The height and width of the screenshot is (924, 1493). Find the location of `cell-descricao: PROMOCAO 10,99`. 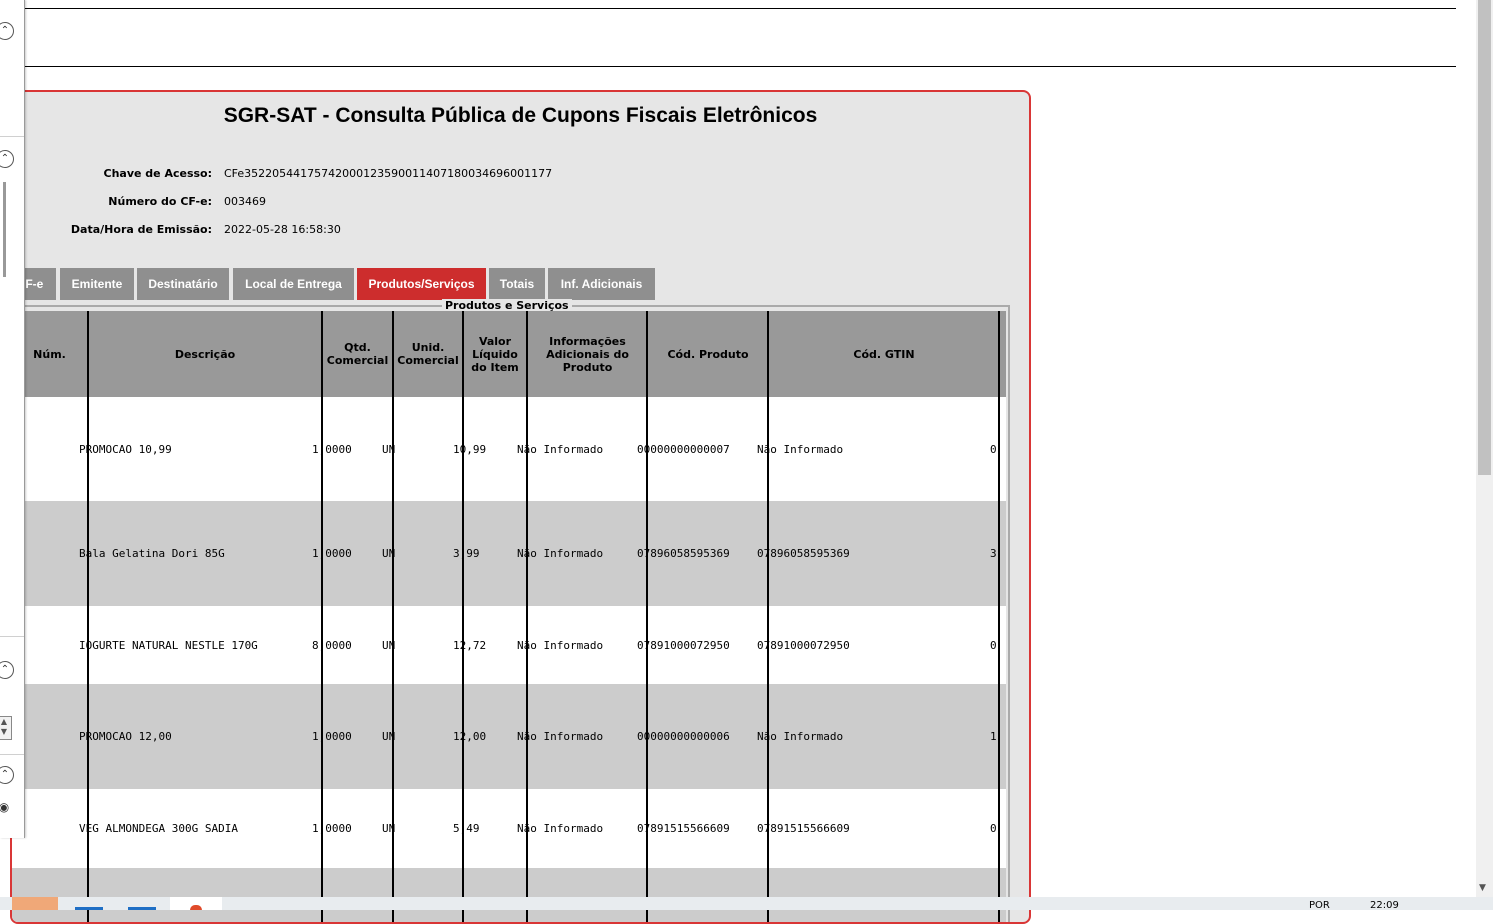

cell-descricao: PROMOCAO 10,99 is located at coordinates (125, 449).